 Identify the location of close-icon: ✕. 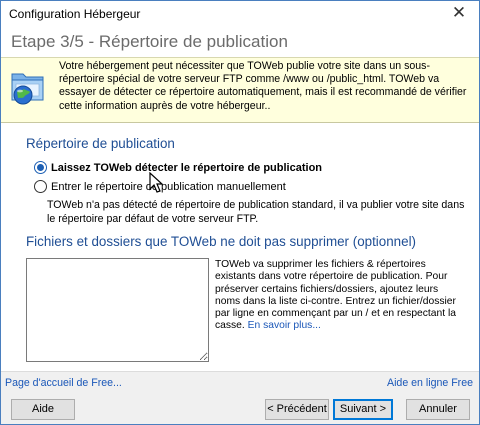
(459, 14).